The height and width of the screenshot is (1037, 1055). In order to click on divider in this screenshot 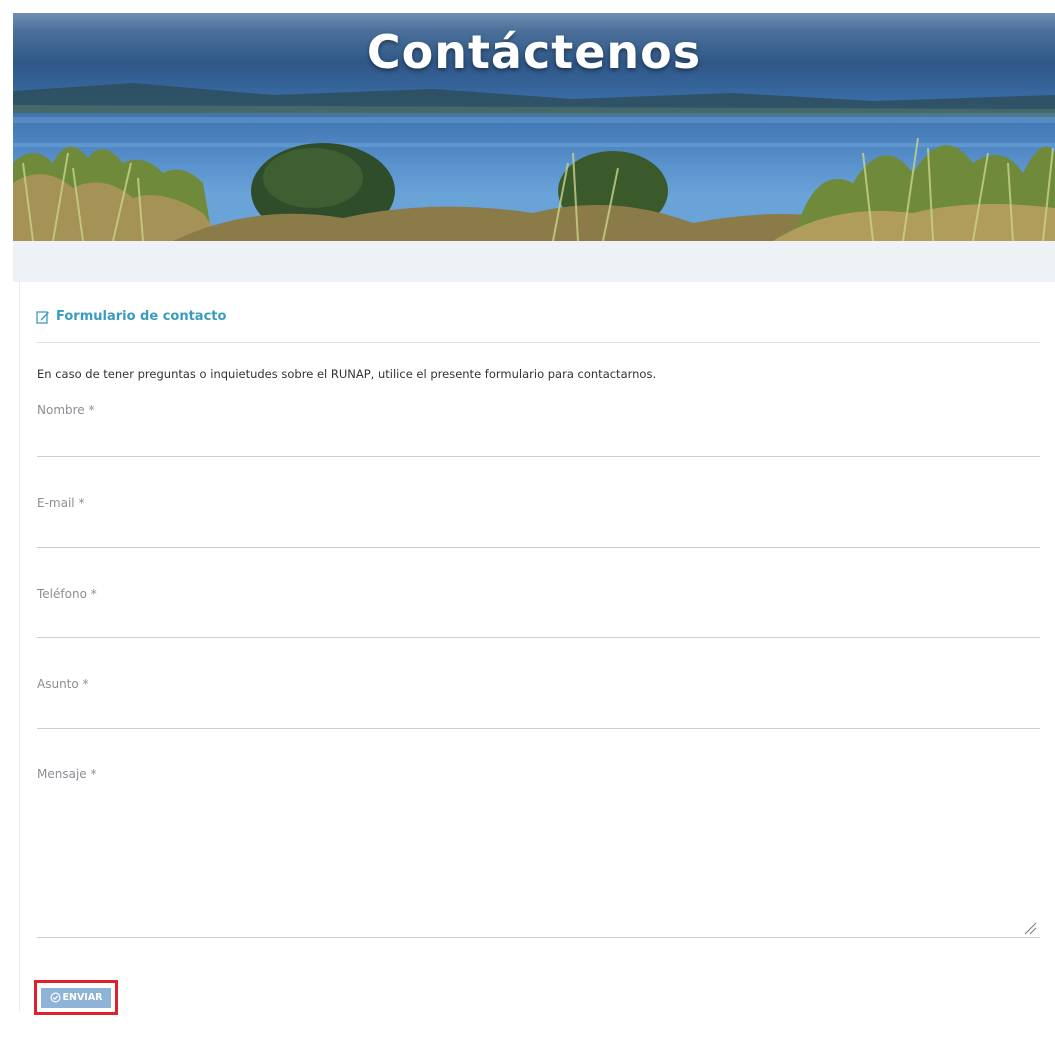, I will do `click(538, 342)`.